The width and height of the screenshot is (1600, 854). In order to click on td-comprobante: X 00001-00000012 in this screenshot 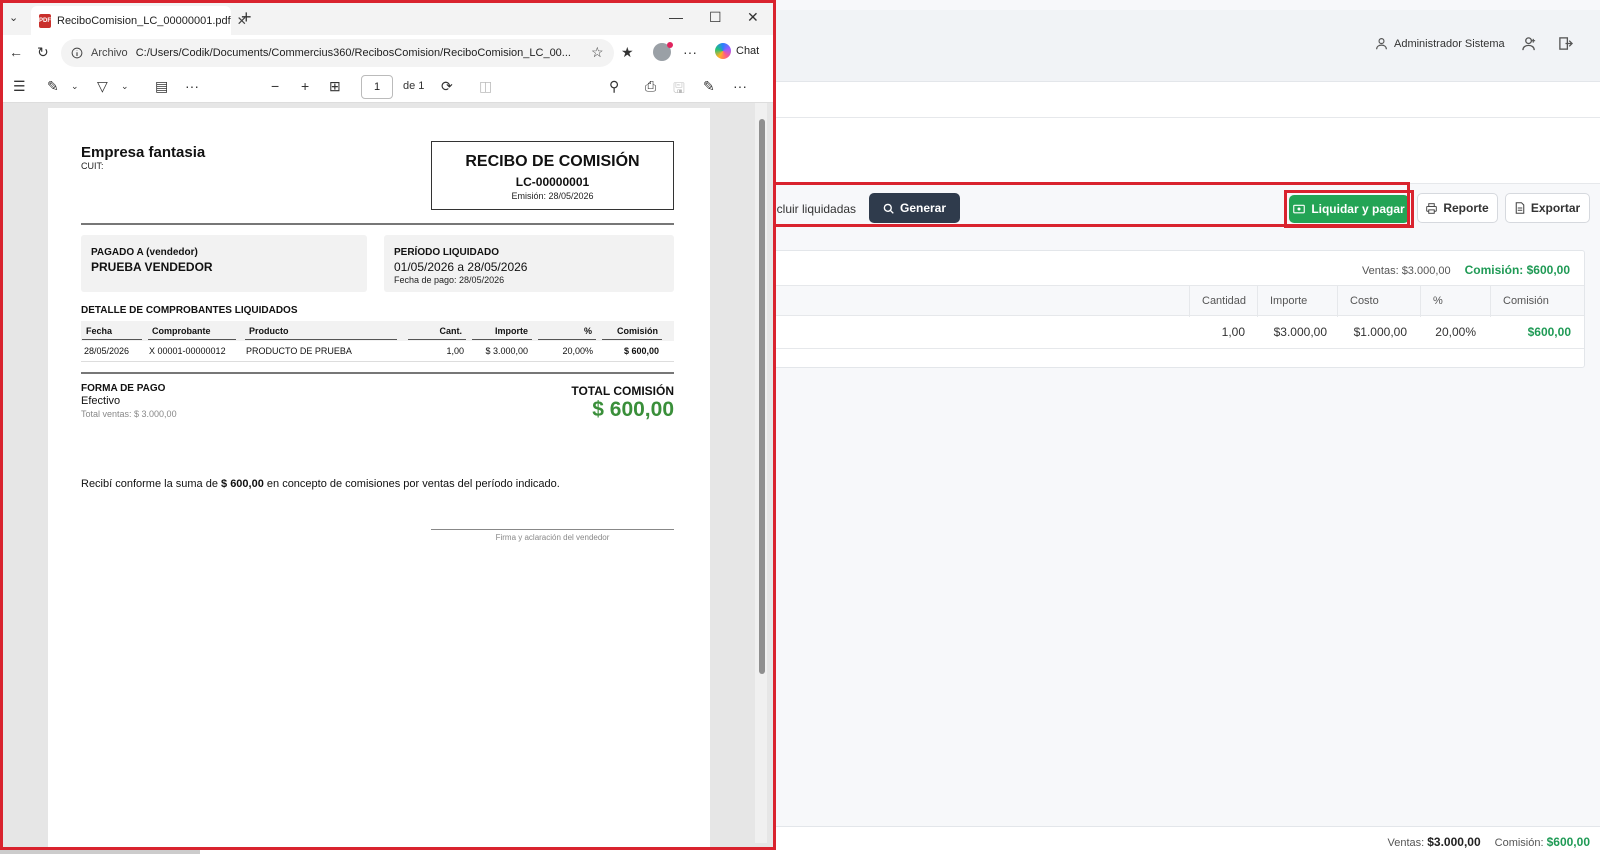, I will do `click(187, 351)`.